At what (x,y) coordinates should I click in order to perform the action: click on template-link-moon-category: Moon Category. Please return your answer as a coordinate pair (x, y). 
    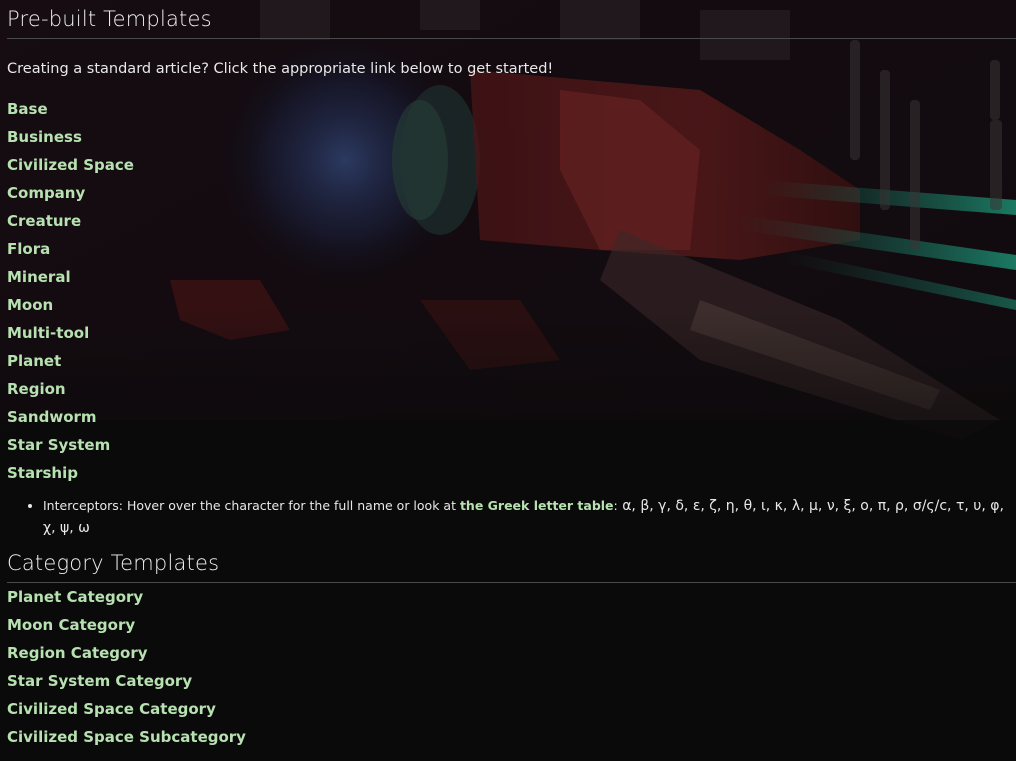
    Looking at the image, I should click on (71, 625).